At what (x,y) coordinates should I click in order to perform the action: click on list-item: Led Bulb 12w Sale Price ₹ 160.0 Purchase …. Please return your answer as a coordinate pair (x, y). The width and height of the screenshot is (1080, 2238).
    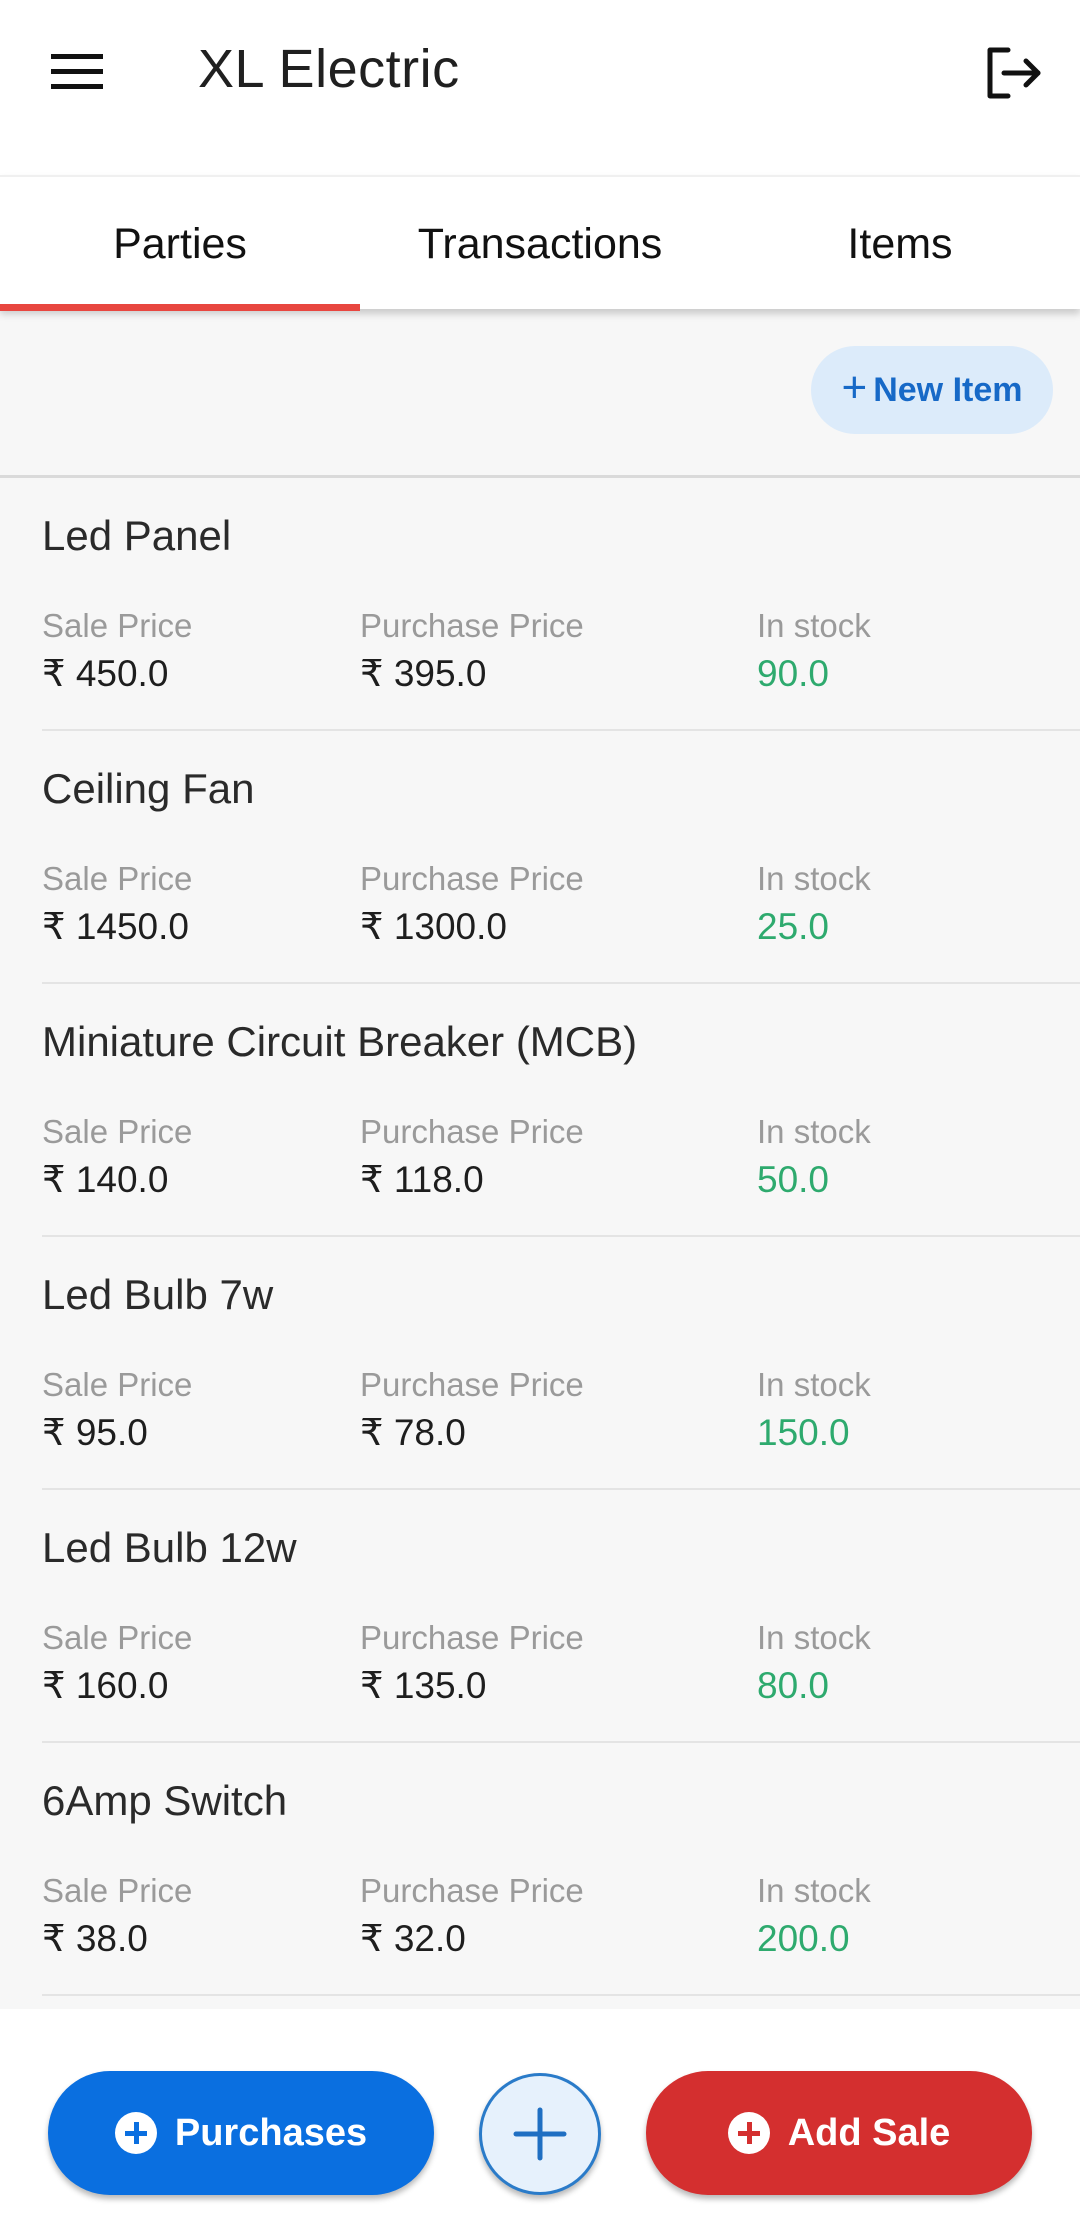
    Looking at the image, I should click on (561, 1616).